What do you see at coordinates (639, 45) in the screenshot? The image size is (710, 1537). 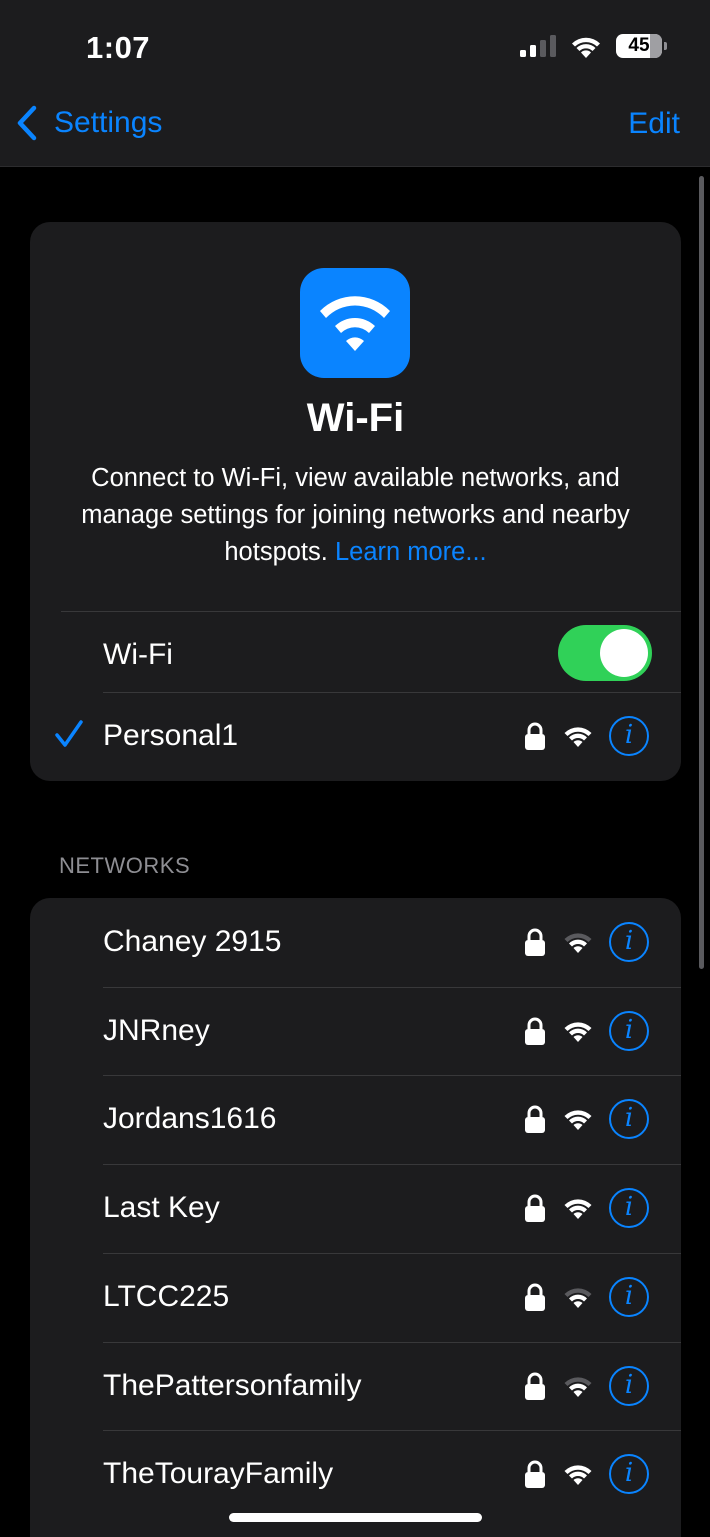 I see `battery-level: 45` at bounding box center [639, 45].